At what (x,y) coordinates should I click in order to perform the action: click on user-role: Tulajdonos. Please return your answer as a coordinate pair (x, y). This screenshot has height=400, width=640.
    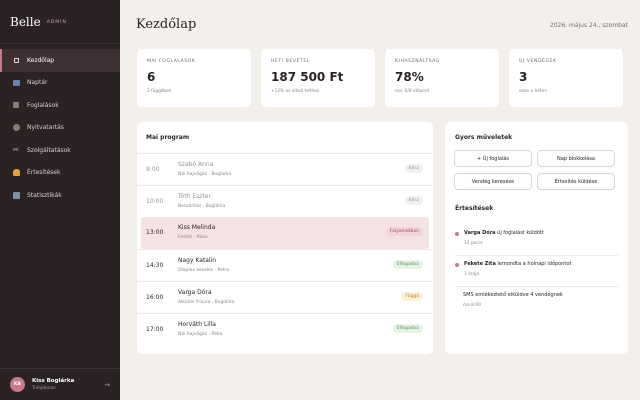
    Looking at the image, I should click on (44, 388).